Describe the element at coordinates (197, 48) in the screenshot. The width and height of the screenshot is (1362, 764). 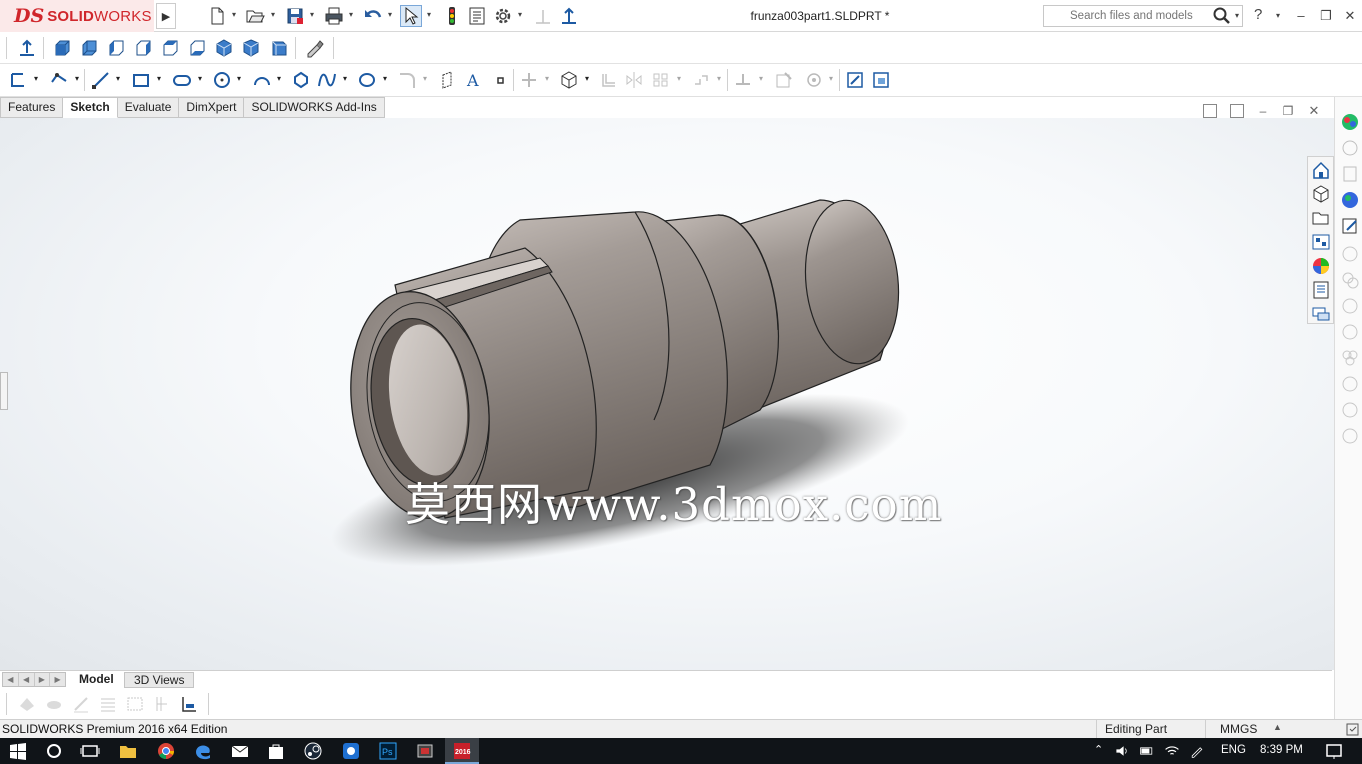
I see `bottom-view-icon` at that location.